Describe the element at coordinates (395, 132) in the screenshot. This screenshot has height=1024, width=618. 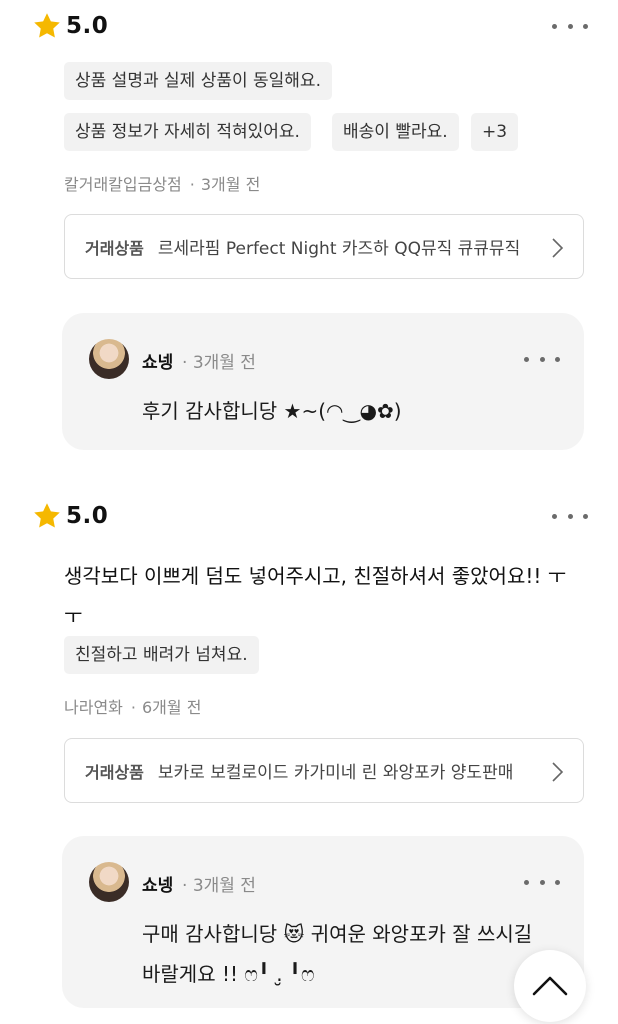
I see `review-tag: 배송이 빨라요.` at that location.